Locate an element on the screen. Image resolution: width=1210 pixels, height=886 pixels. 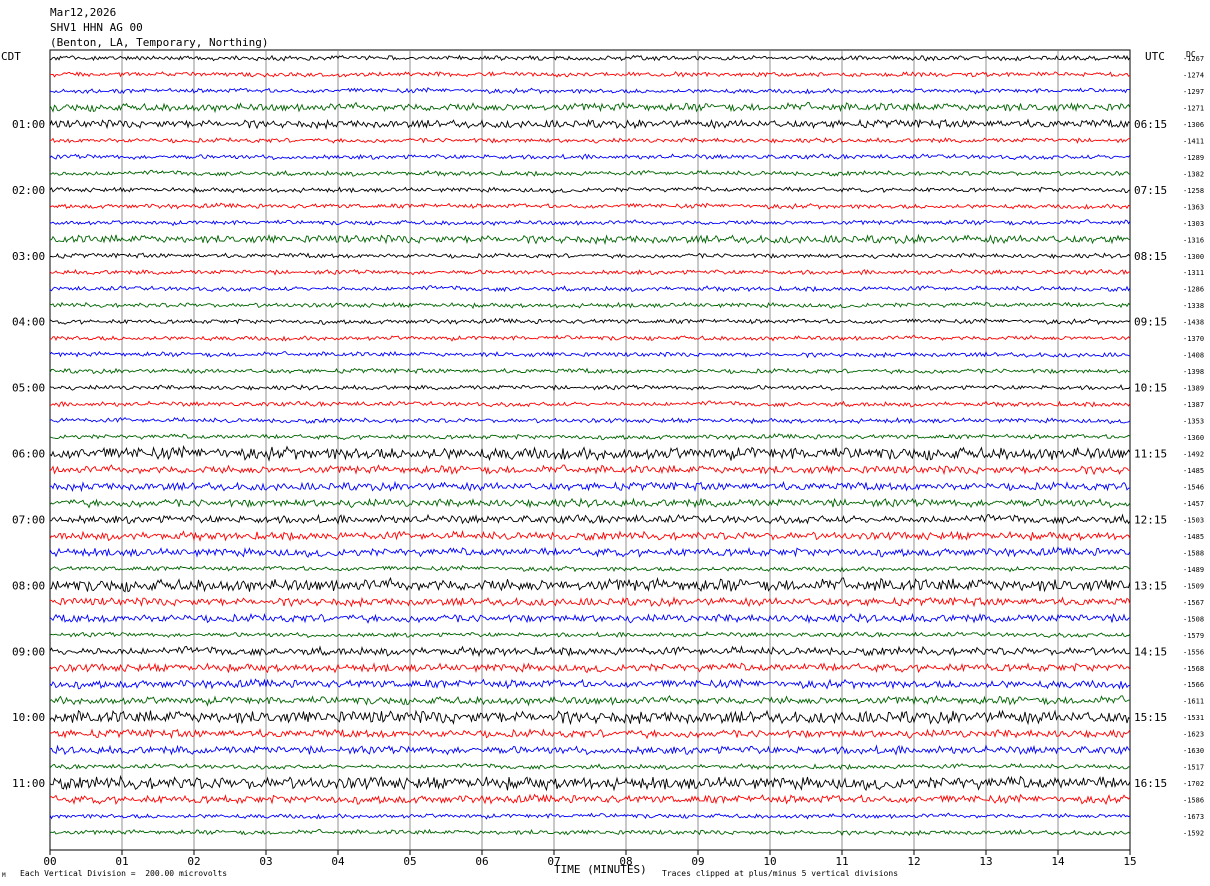
location-label: (Benton, LA, Temporary, Northing) is located at coordinates (159, 42).